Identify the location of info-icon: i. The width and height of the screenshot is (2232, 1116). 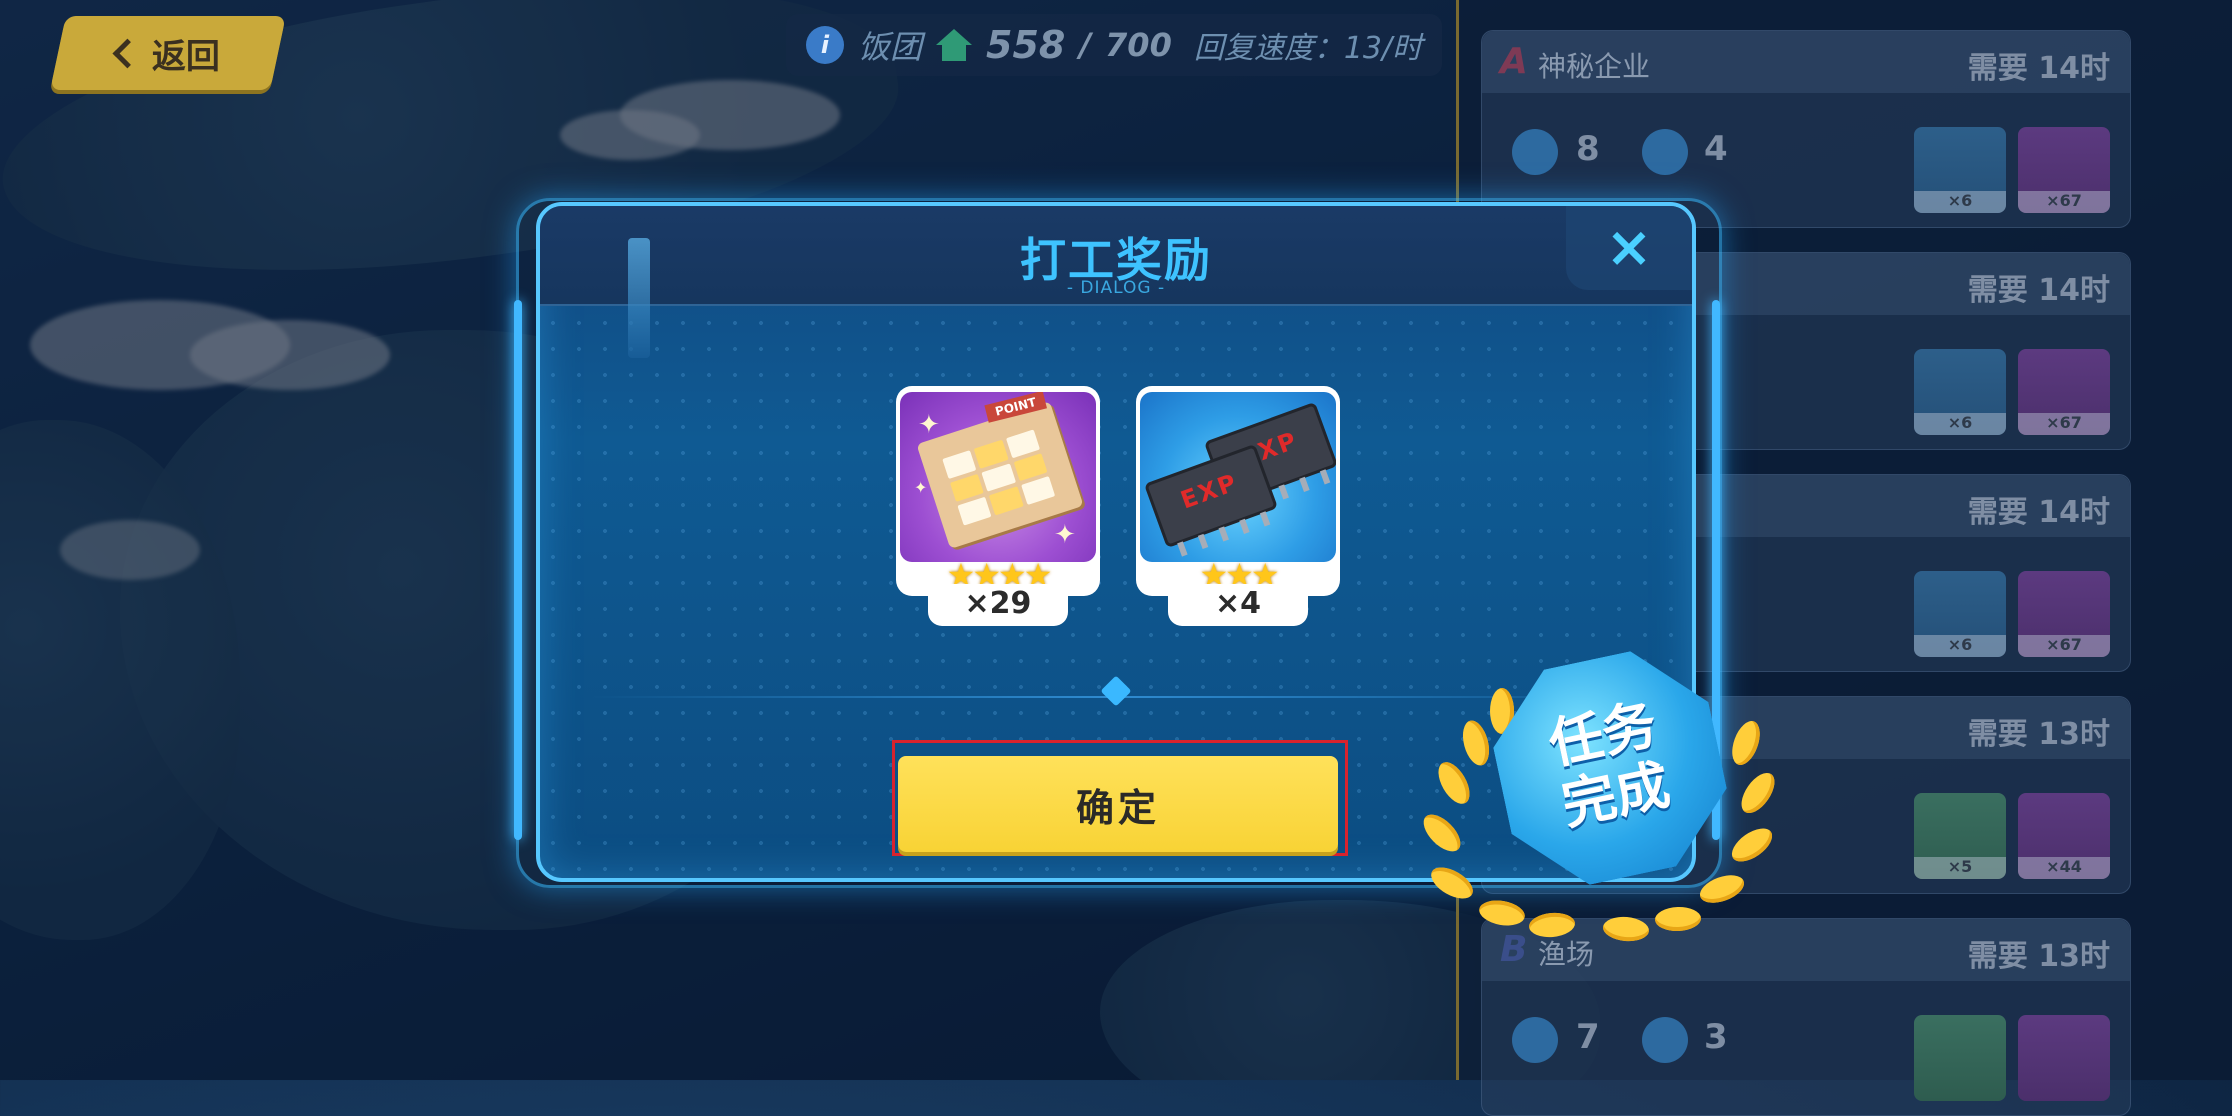
(825, 45).